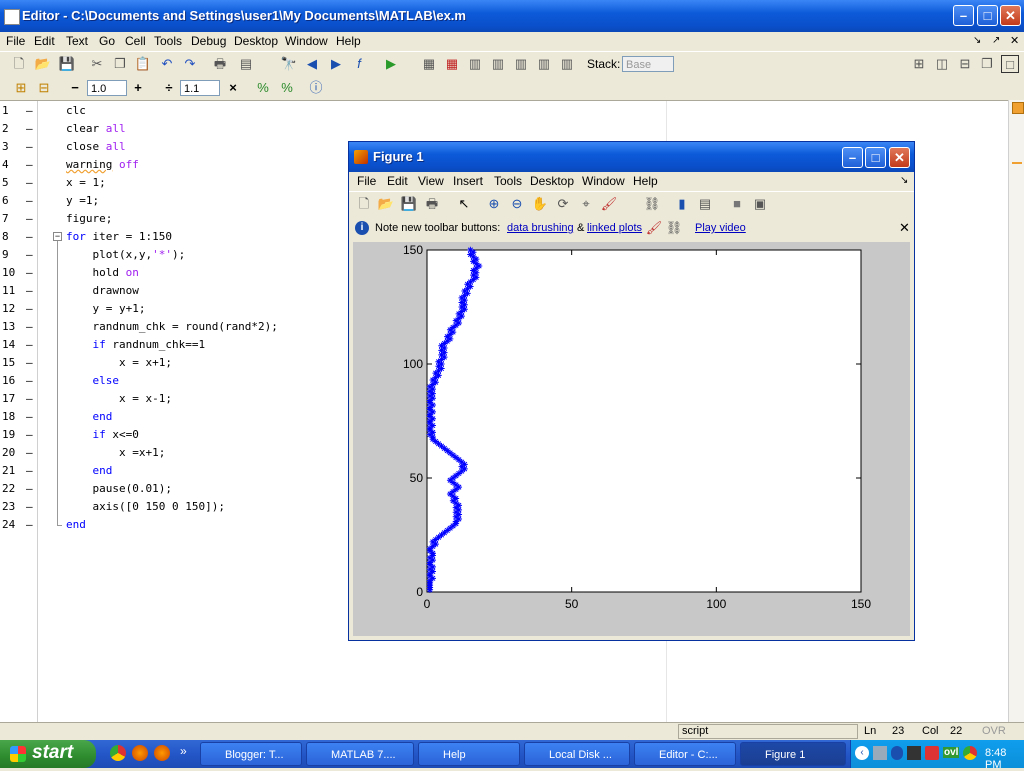  Describe the element at coordinates (1016, 411) in the screenshot. I see `message-bar` at that location.